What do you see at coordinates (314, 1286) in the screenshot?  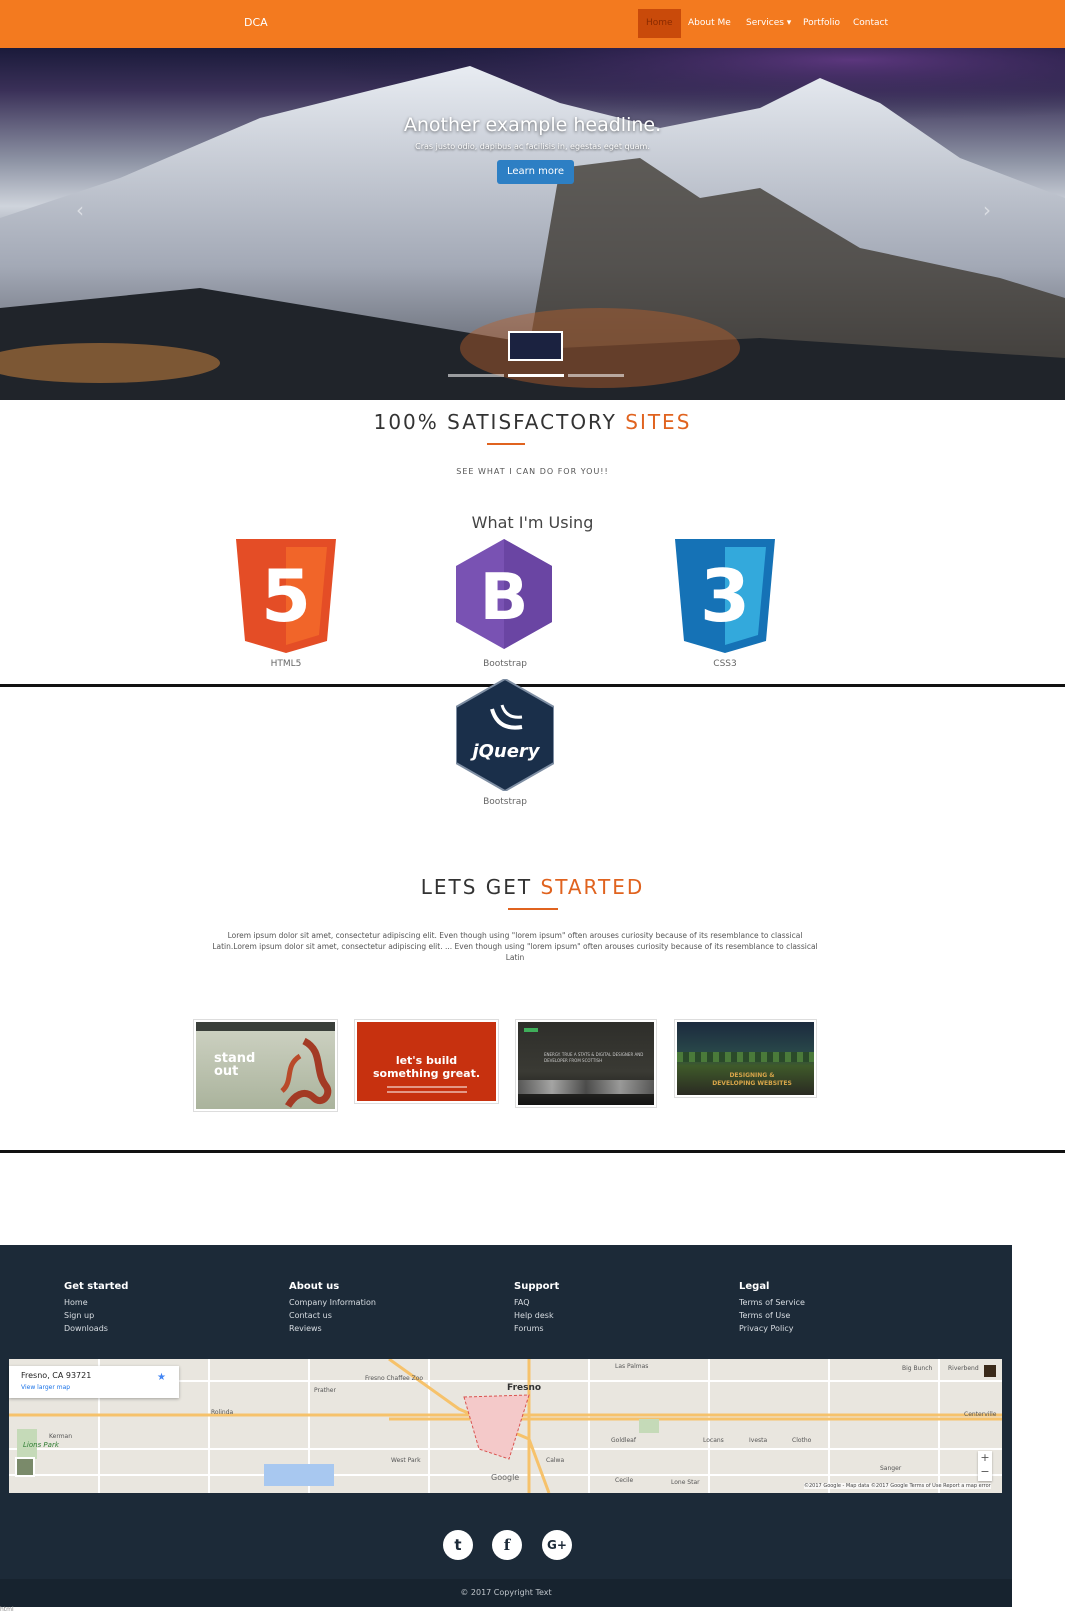 I see `footer-heading: About us` at bounding box center [314, 1286].